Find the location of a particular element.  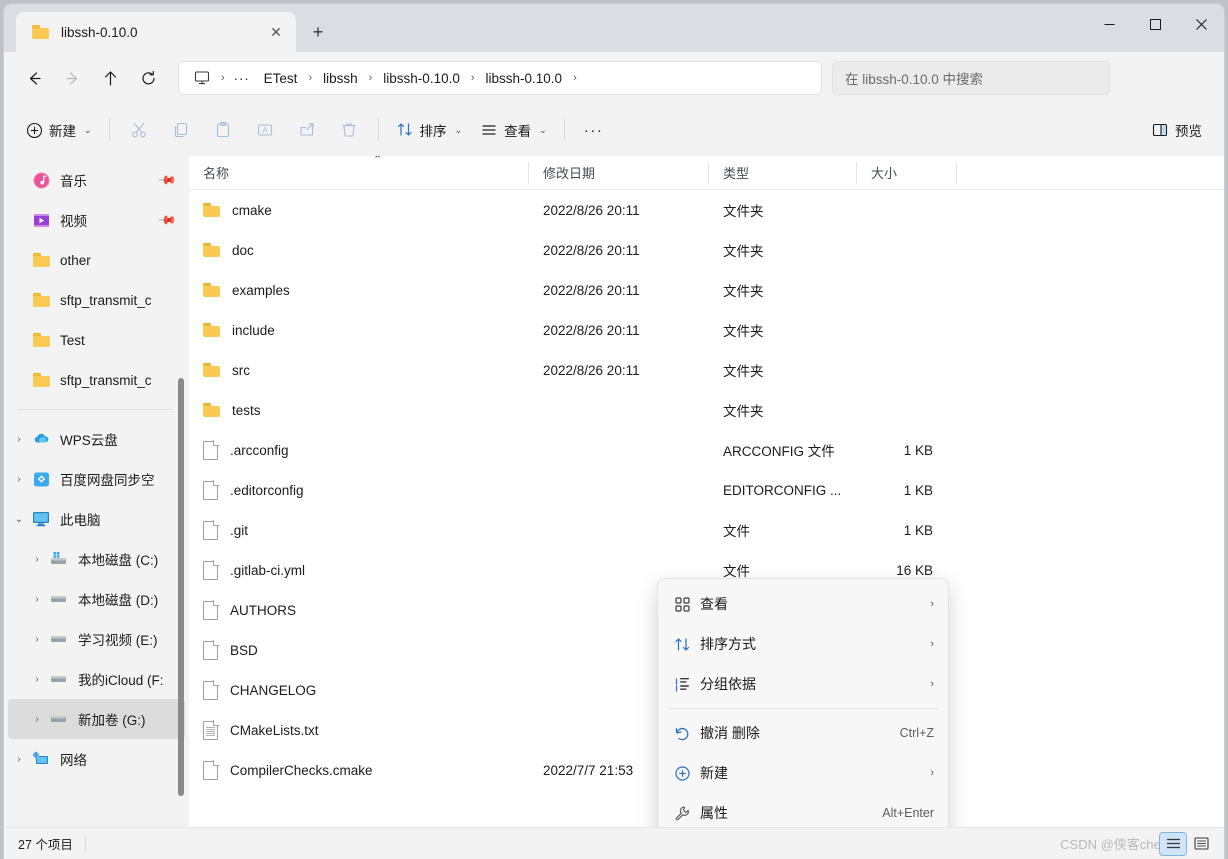

sidebar-item-wps-cloud: › WPS云盘 is located at coordinates (96, 439).